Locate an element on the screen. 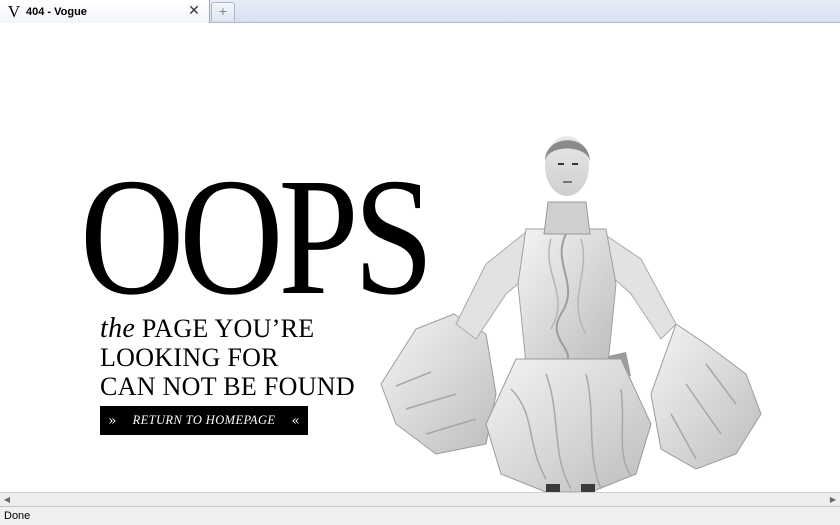 Image resolution: width=840 pixels, height=525 pixels. horizontal-scrollbar: ◀ ▶ is located at coordinates (420, 499).